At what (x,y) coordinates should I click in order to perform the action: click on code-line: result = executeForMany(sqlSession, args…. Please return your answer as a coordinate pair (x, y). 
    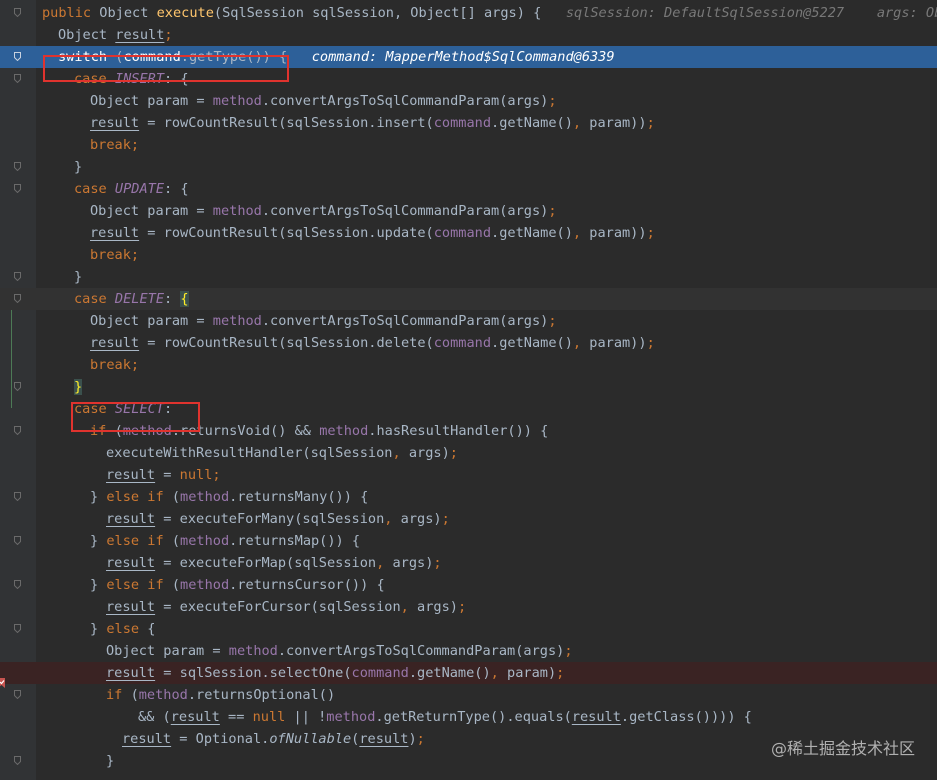
    Looking at the image, I should click on (468, 519).